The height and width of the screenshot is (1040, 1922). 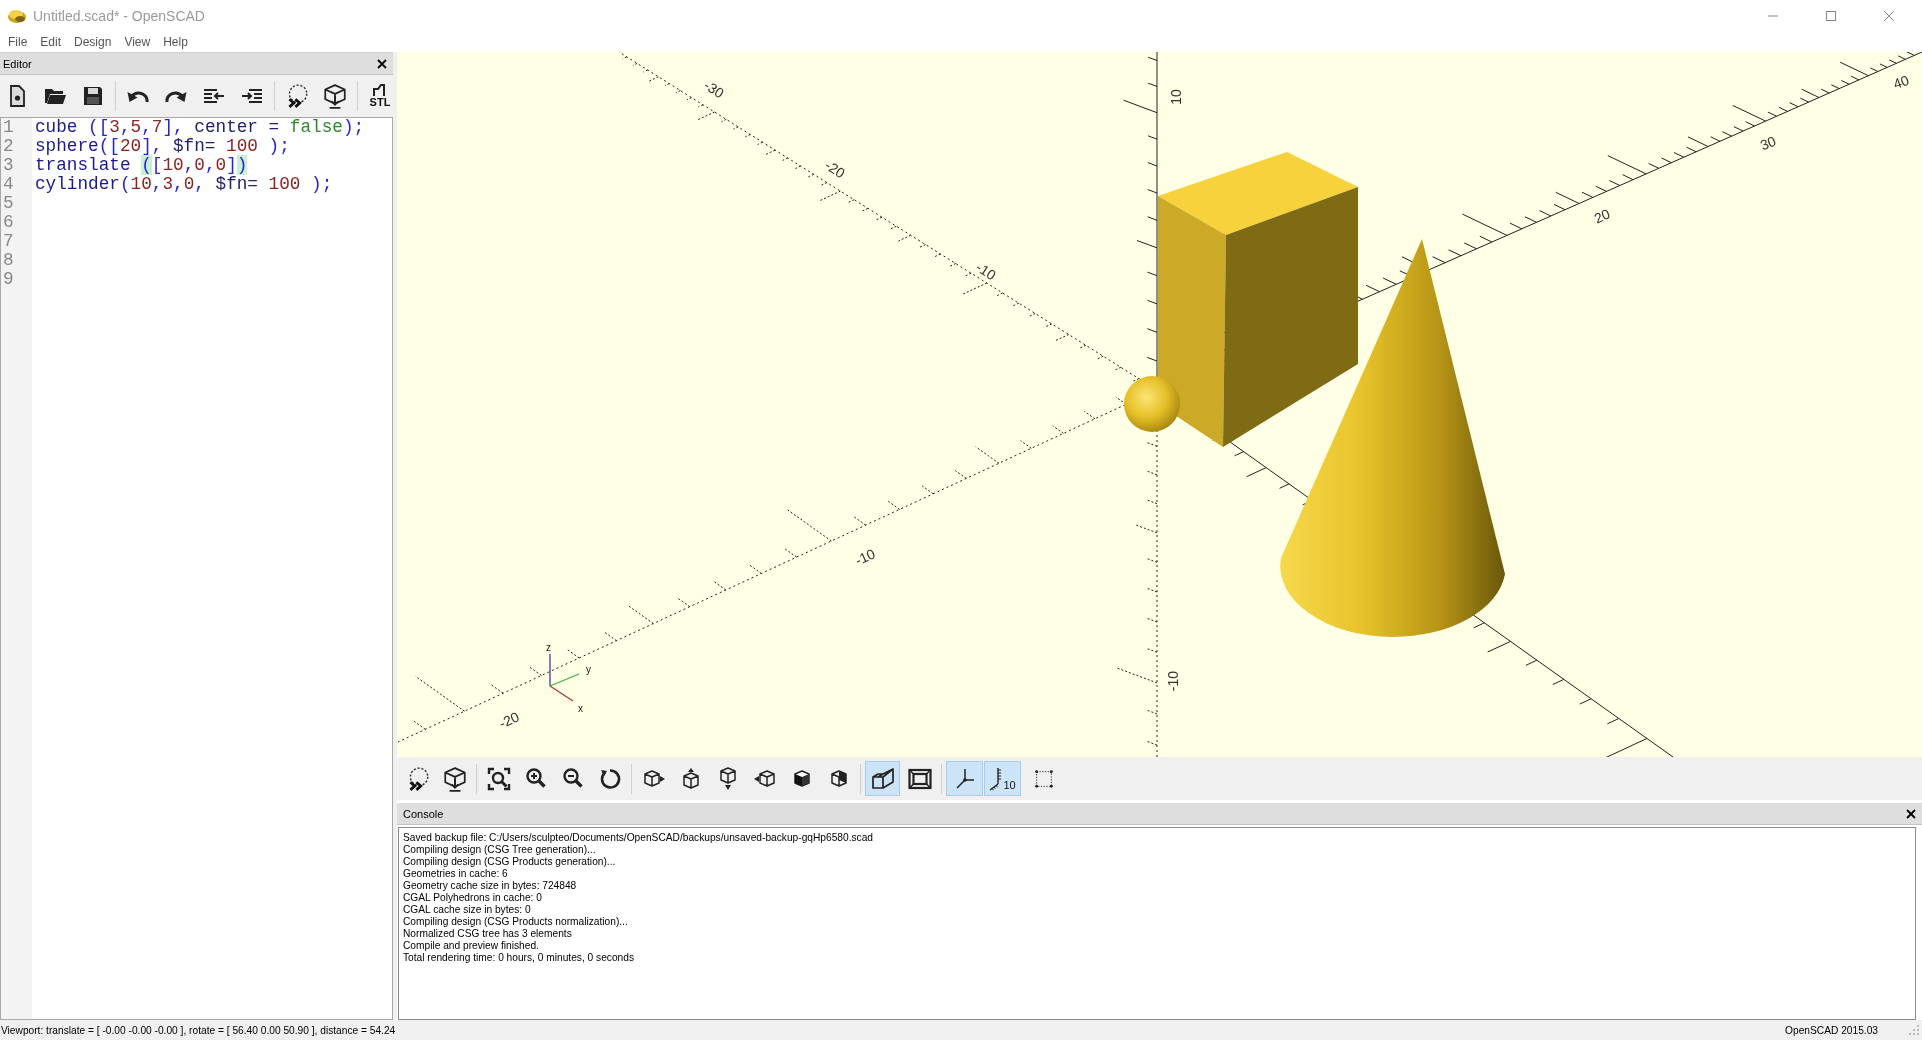 What do you see at coordinates (93, 41) in the screenshot?
I see `menu-item: Design` at bounding box center [93, 41].